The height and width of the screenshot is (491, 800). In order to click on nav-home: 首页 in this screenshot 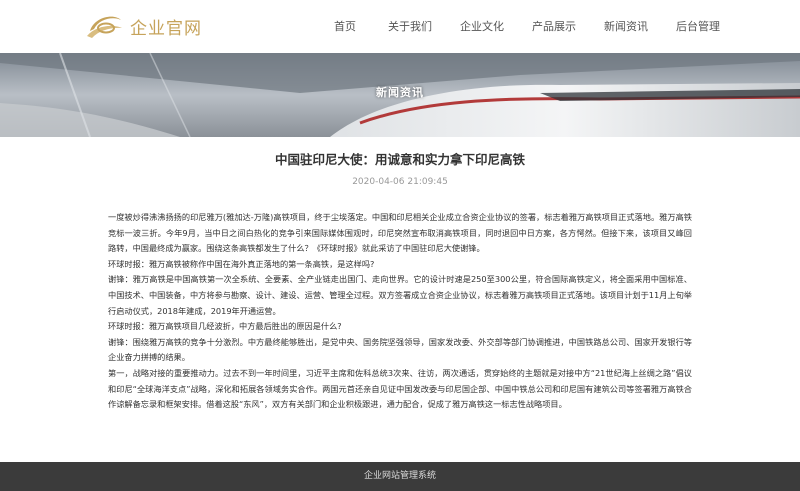, I will do `click(345, 26)`.